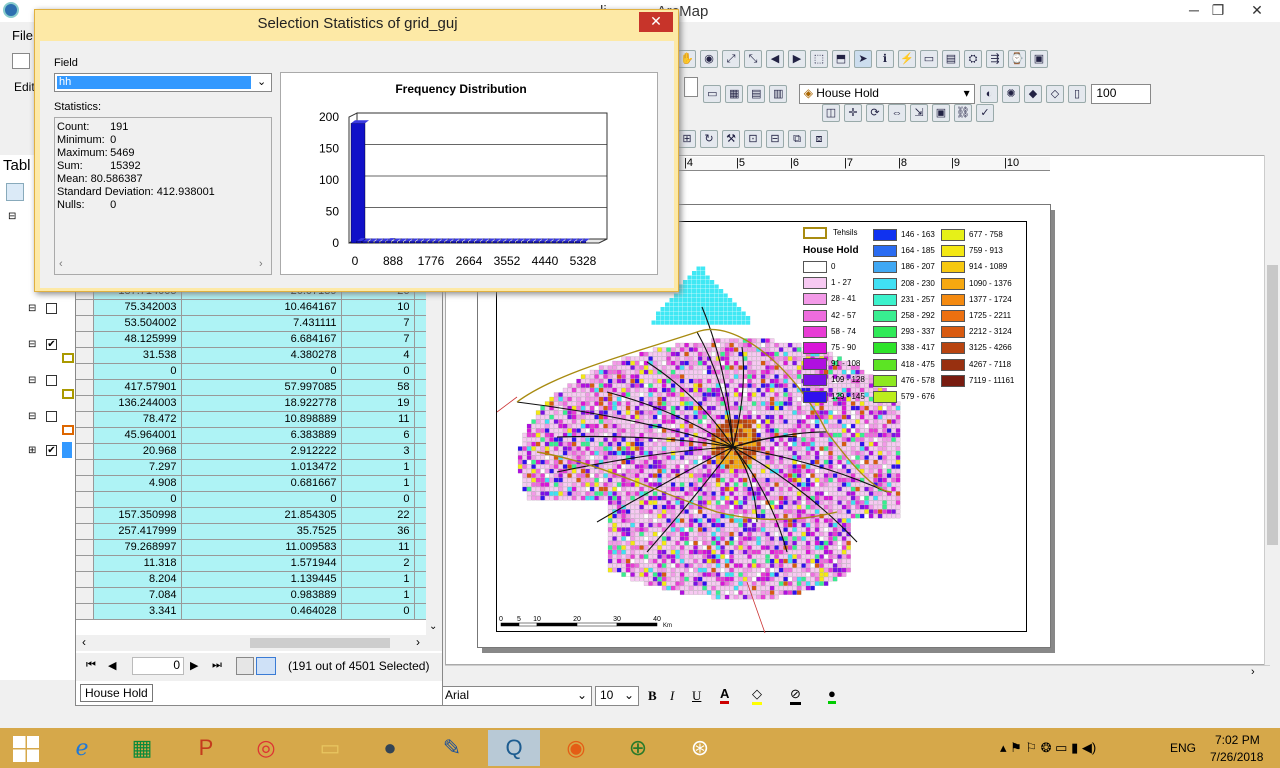 This screenshot has width=1280, height=768. What do you see at coordinates (989, 93) in the screenshot?
I see `contrast-icon: ◐` at bounding box center [989, 93].